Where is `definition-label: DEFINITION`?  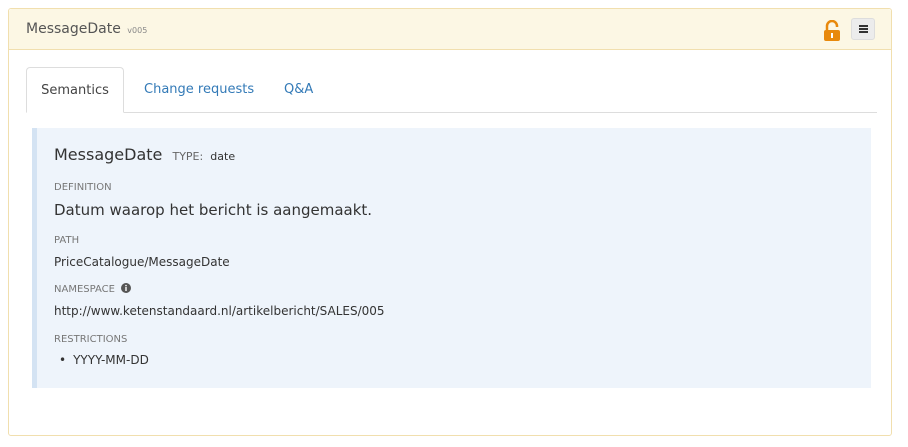 definition-label: DEFINITION is located at coordinates (83, 187).